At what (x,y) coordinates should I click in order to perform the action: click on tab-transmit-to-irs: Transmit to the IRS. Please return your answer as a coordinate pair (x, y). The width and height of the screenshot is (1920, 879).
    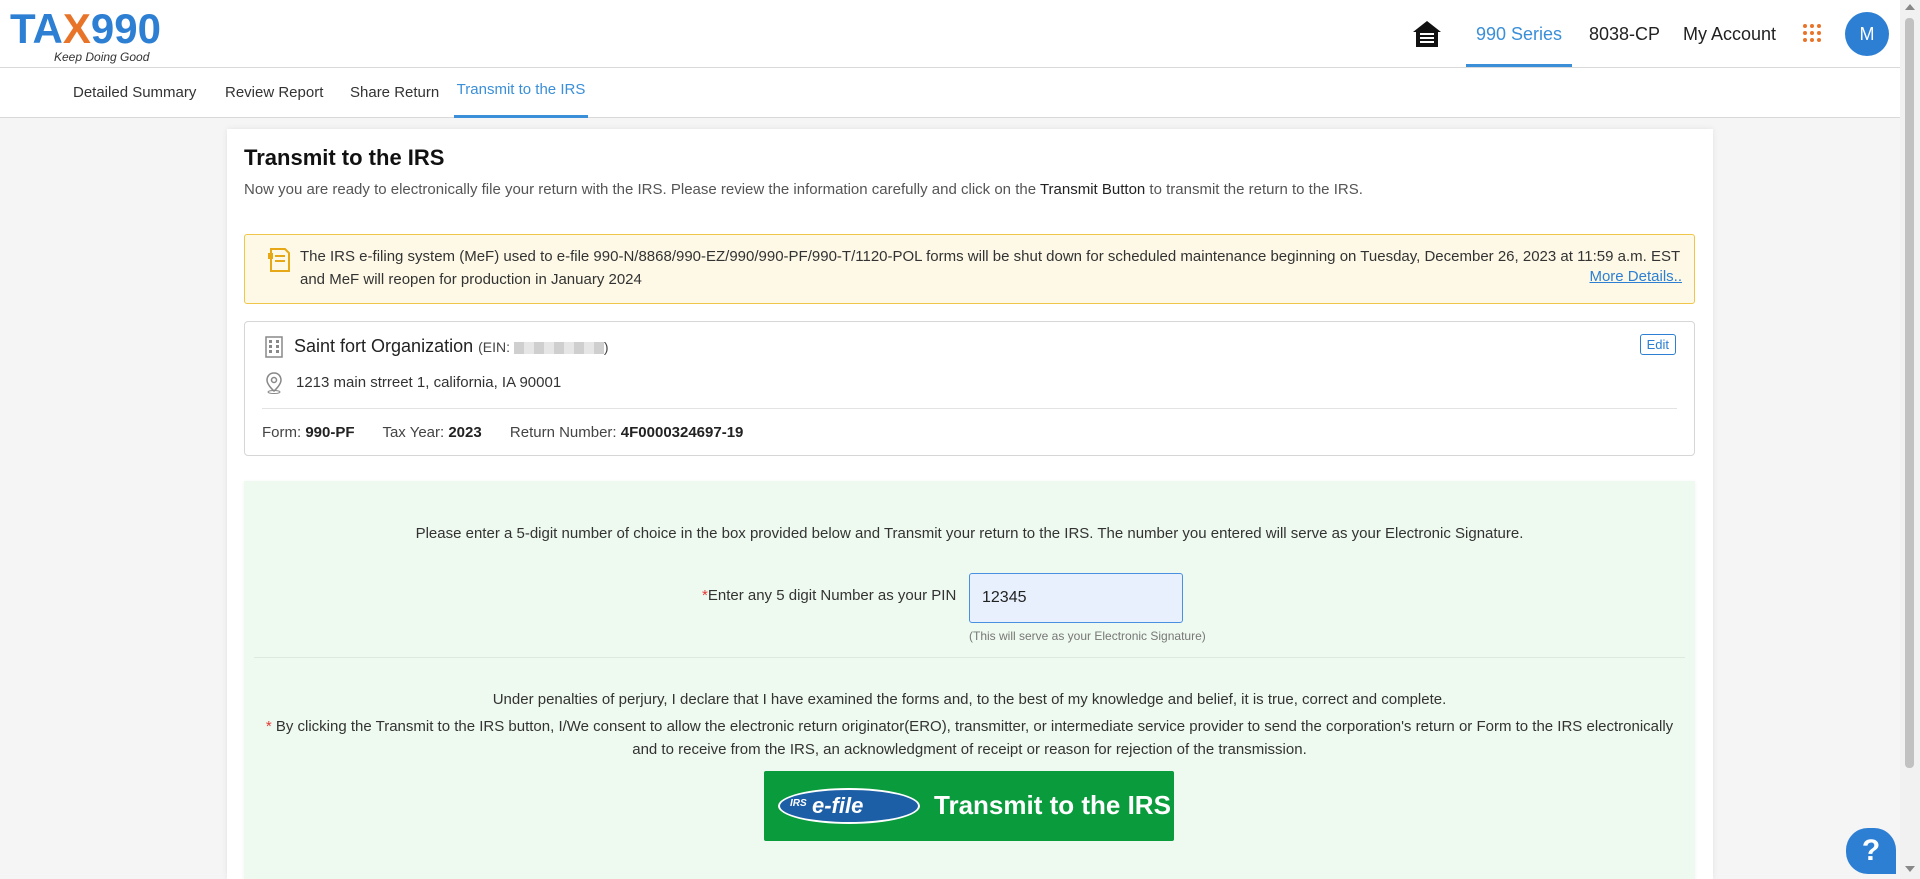
    Looking at the image, I should click on (521, 93).